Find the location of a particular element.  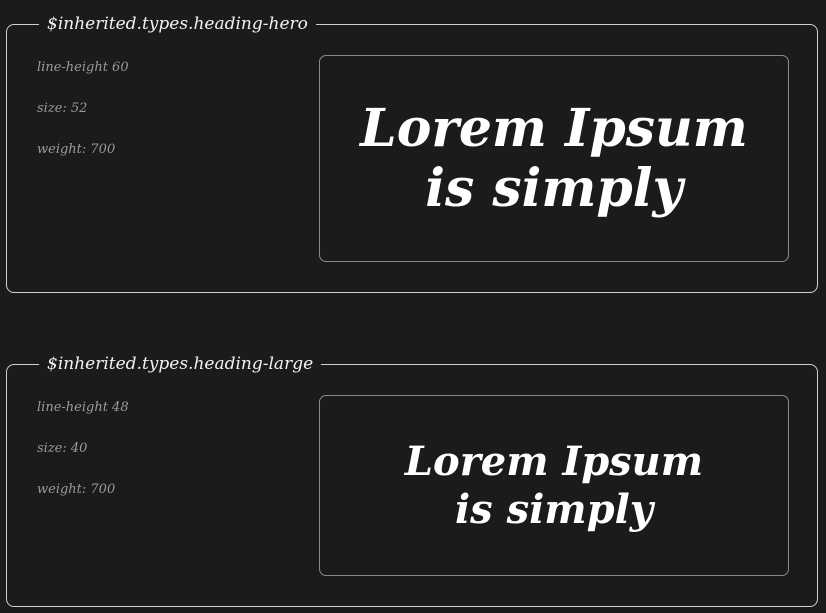

token-name: $inherited.types.heading-hero is located at coordinates (177, 24).